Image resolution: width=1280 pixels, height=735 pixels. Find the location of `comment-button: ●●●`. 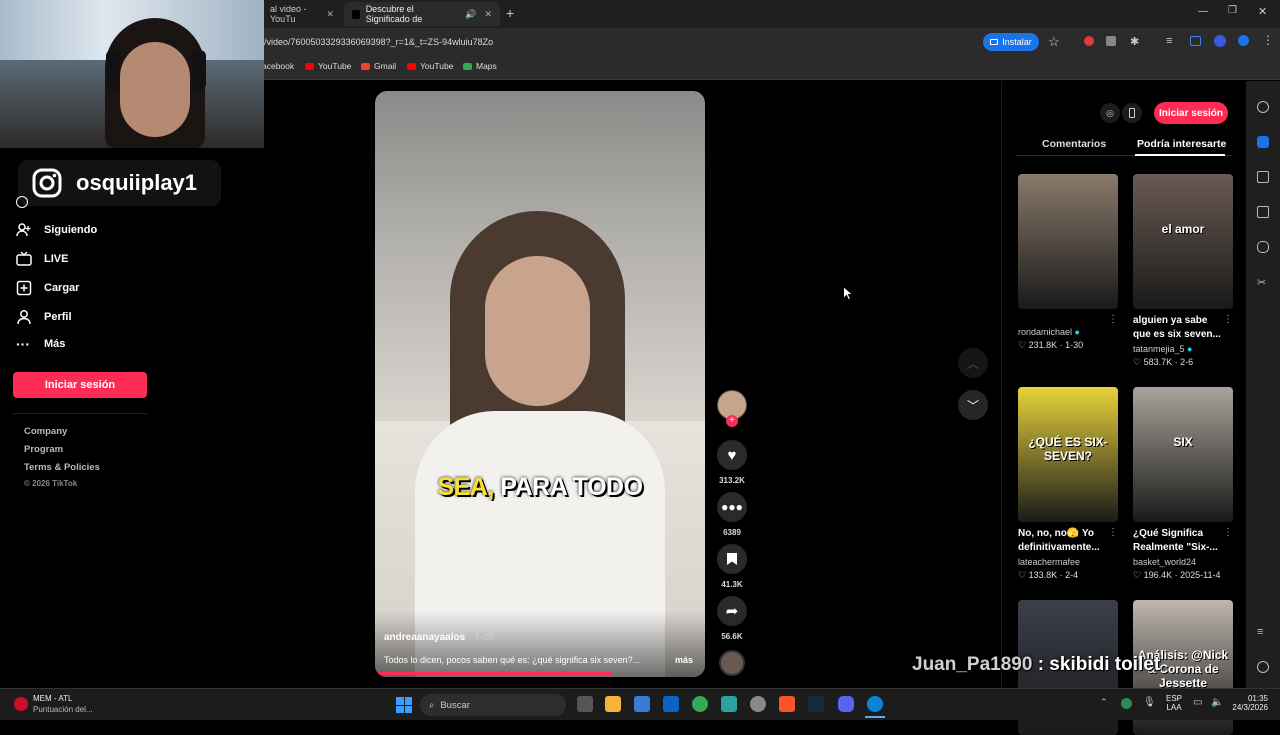

comment-button: ●●● is located at coordinates (732, 507).